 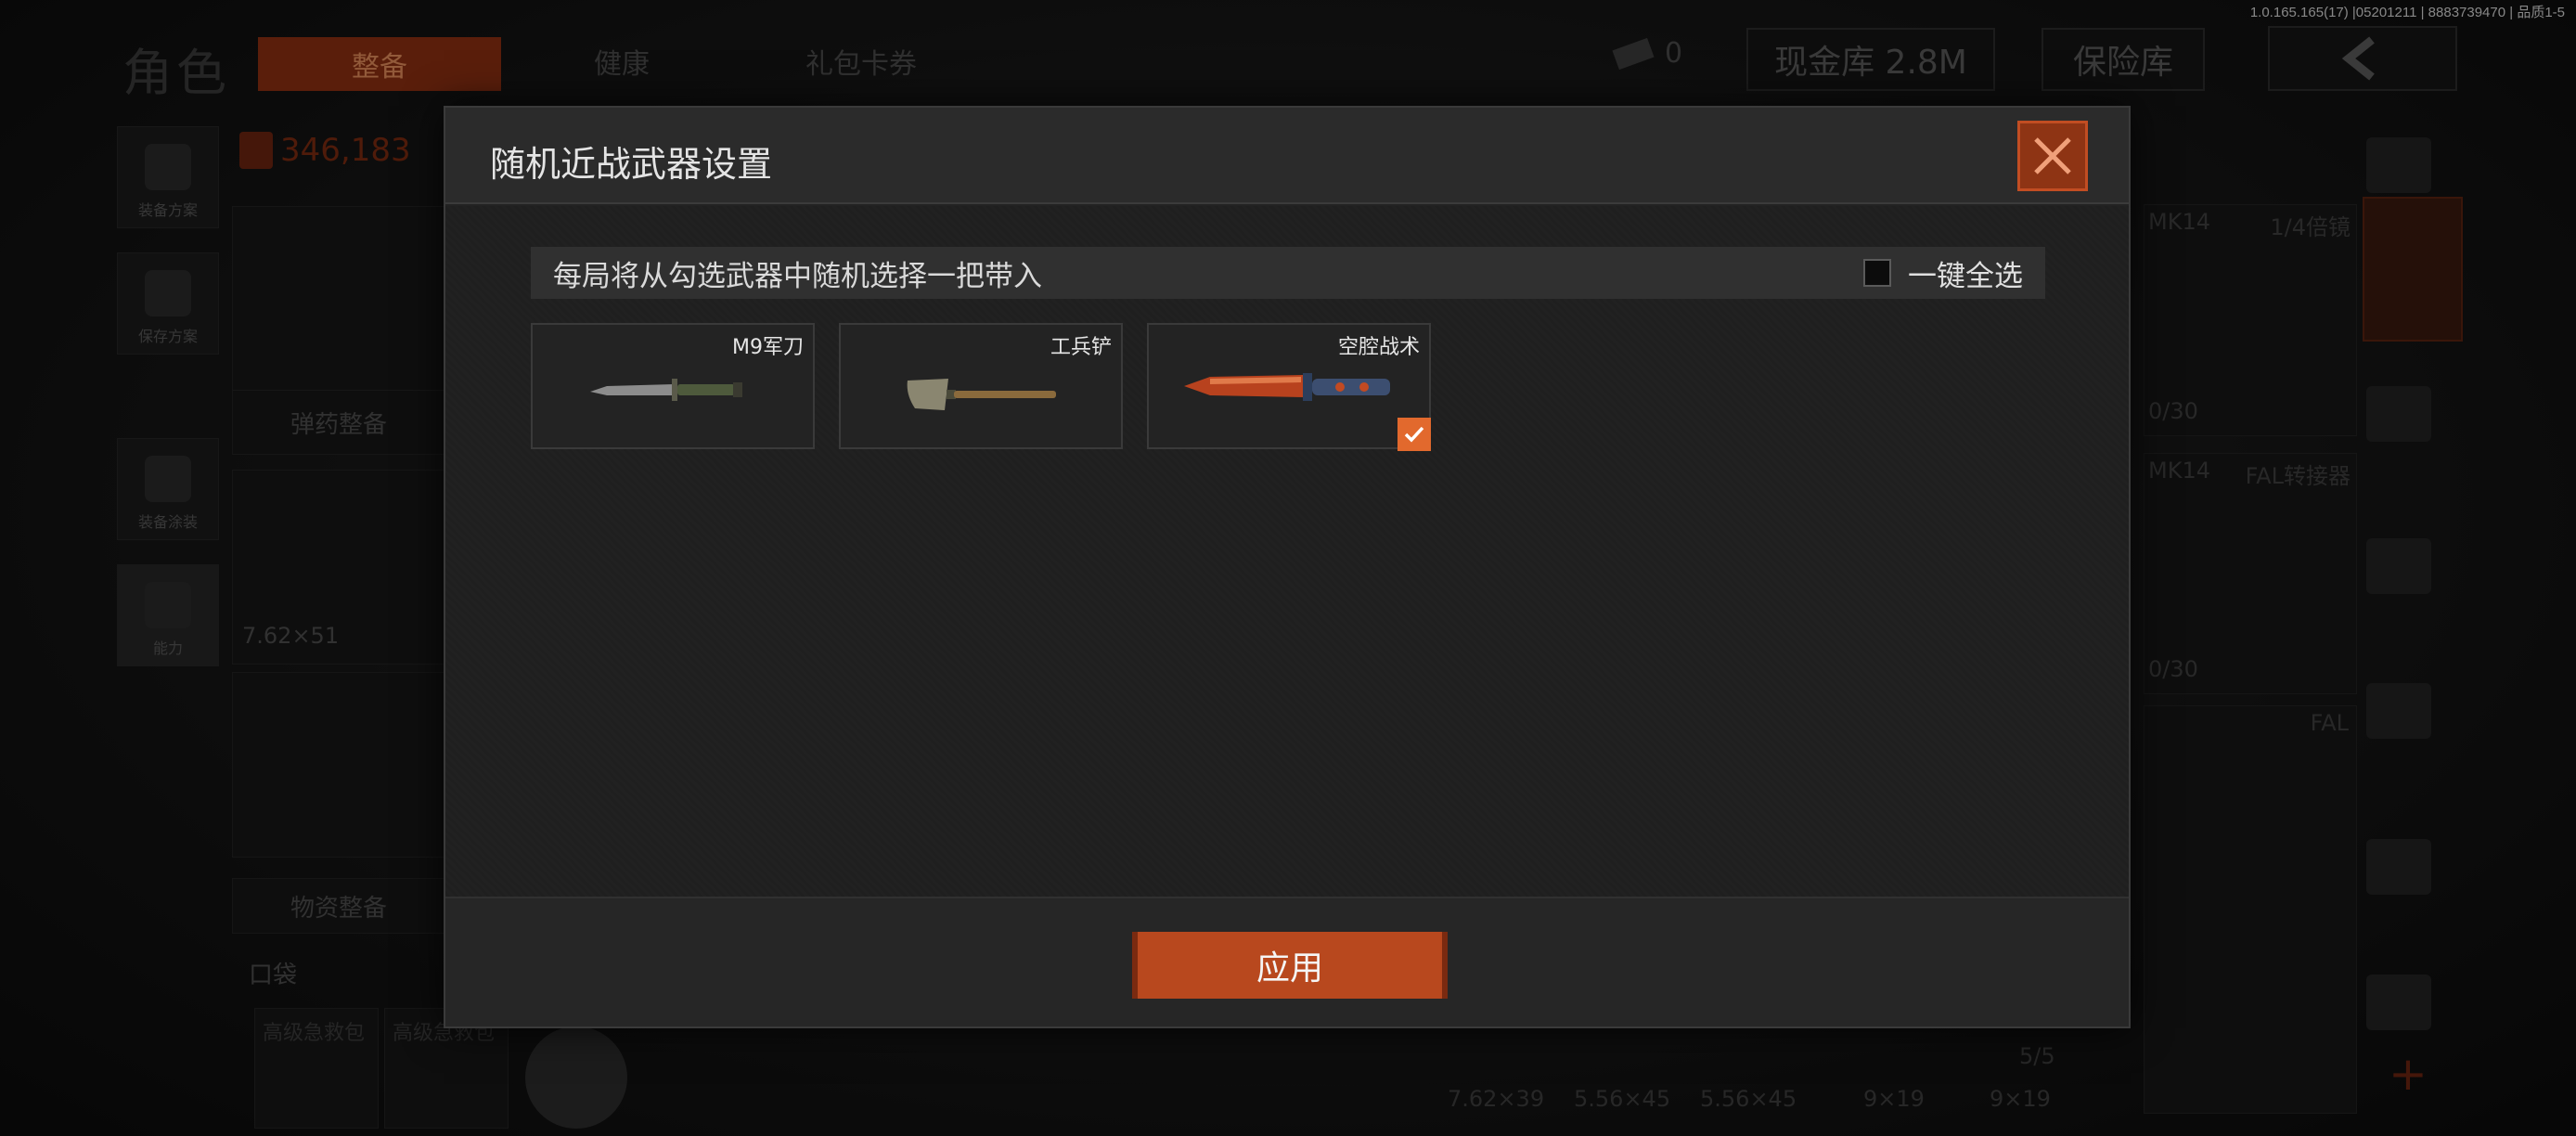 What do you see at coordinates (768, 347) in the screenshot?
I see `weapon-name: M9军刀` at bounding box center [768, 347].